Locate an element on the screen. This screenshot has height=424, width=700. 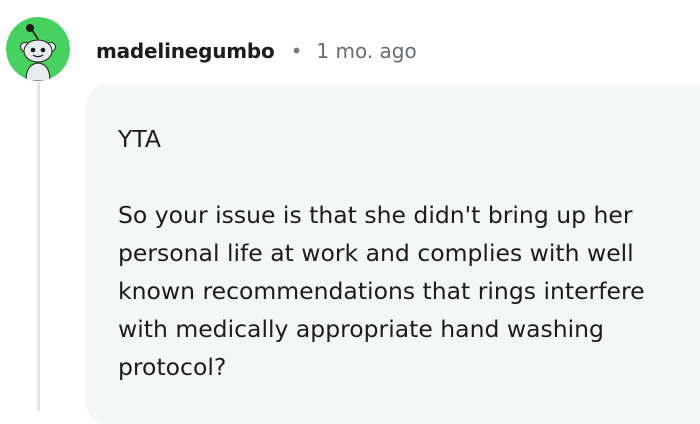
comment-paragraph: YTA is located at coordinates (139, 139).